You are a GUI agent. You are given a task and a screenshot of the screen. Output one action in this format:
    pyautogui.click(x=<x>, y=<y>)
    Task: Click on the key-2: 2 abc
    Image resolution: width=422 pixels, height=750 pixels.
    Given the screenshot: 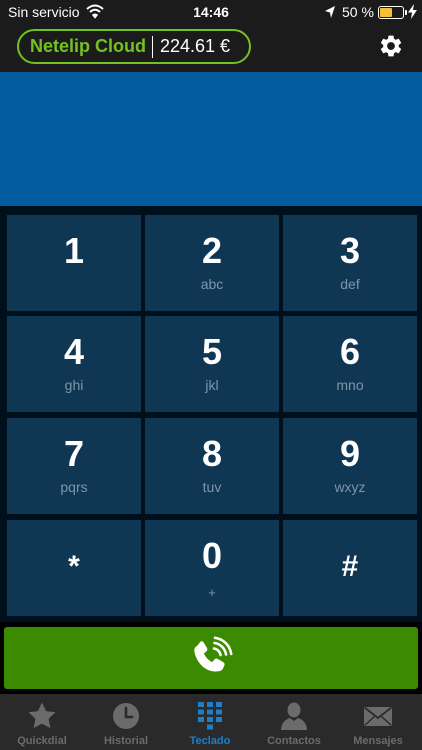 What is the action you would take?
    pyautogui.click(x=212, y=263)
    